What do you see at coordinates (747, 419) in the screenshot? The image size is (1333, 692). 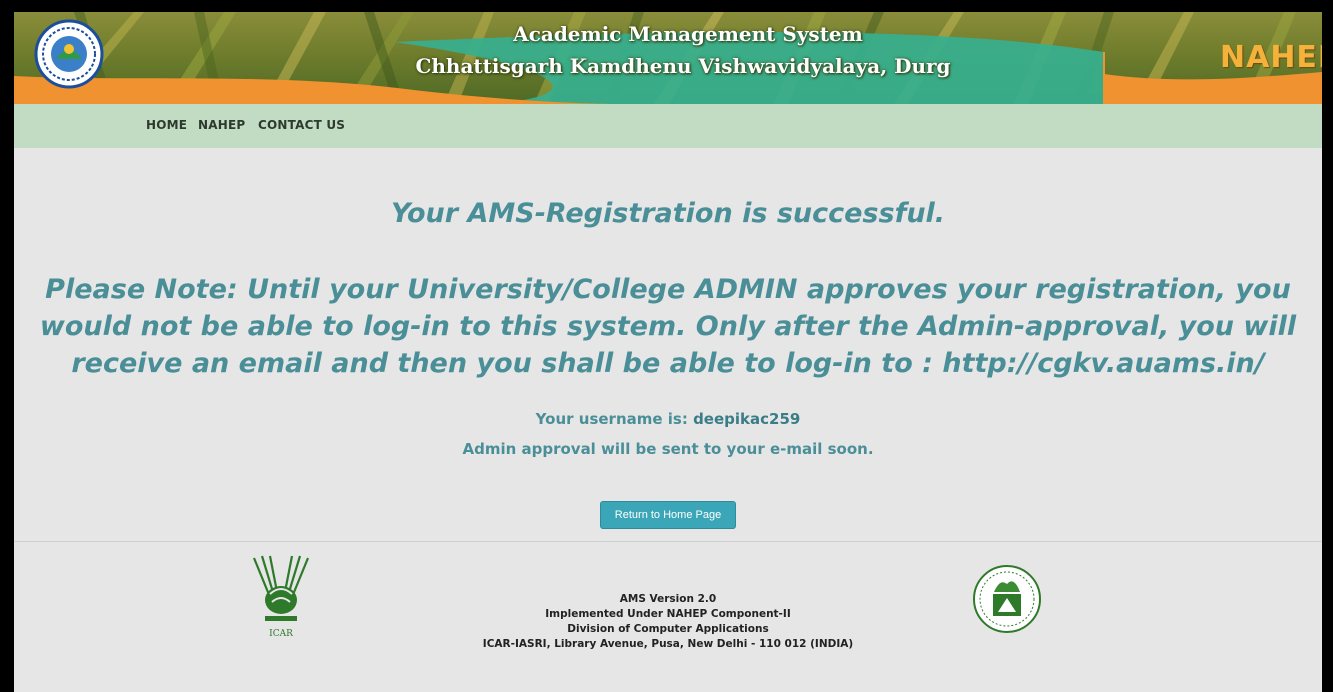 I see `username-value: deepikac259` at bounding box center [747, 419].